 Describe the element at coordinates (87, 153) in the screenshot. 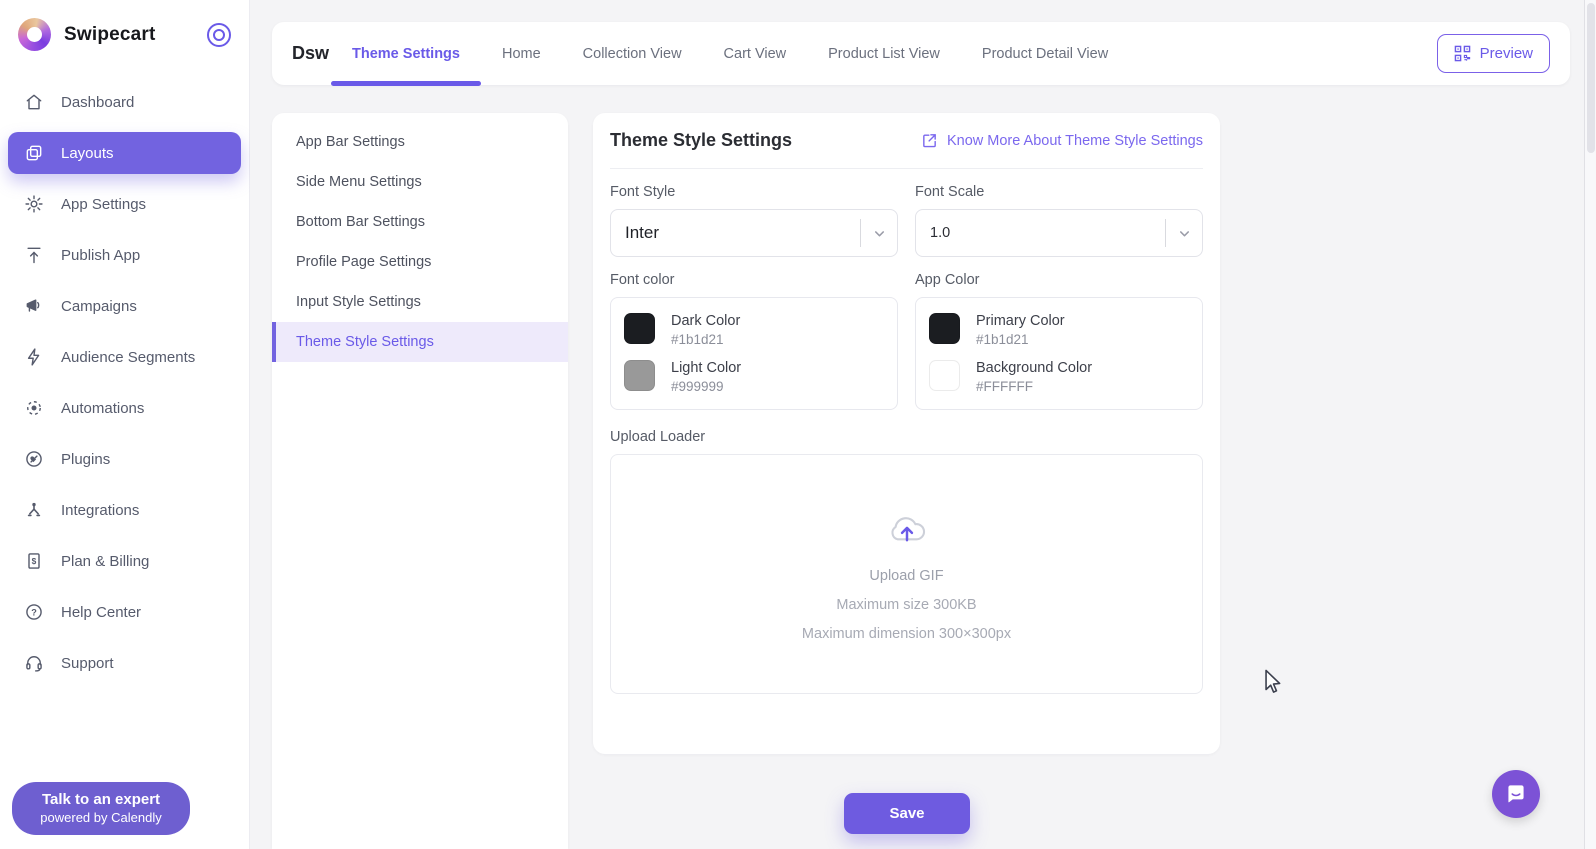

I see `sidebar-item-label: Layouts` at that location.